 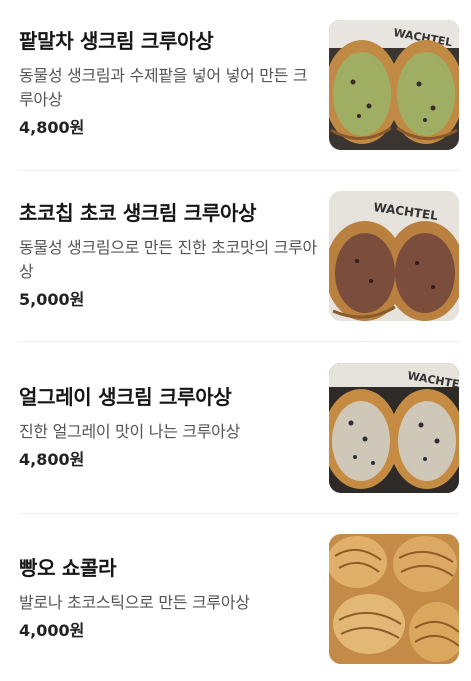 What do you see at coordinates (125, 397) in the screenshot?
I see `menu-item-name: 얼그레이 생크림 크루아상` at bounding box center [125, 397].